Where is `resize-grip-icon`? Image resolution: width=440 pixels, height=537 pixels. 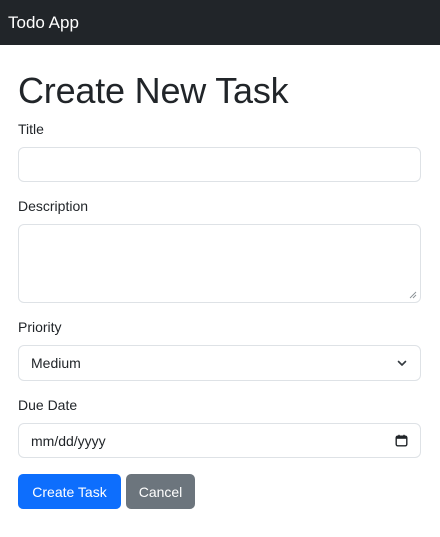 resize-grip-icon is located at coordinates (413, 295).